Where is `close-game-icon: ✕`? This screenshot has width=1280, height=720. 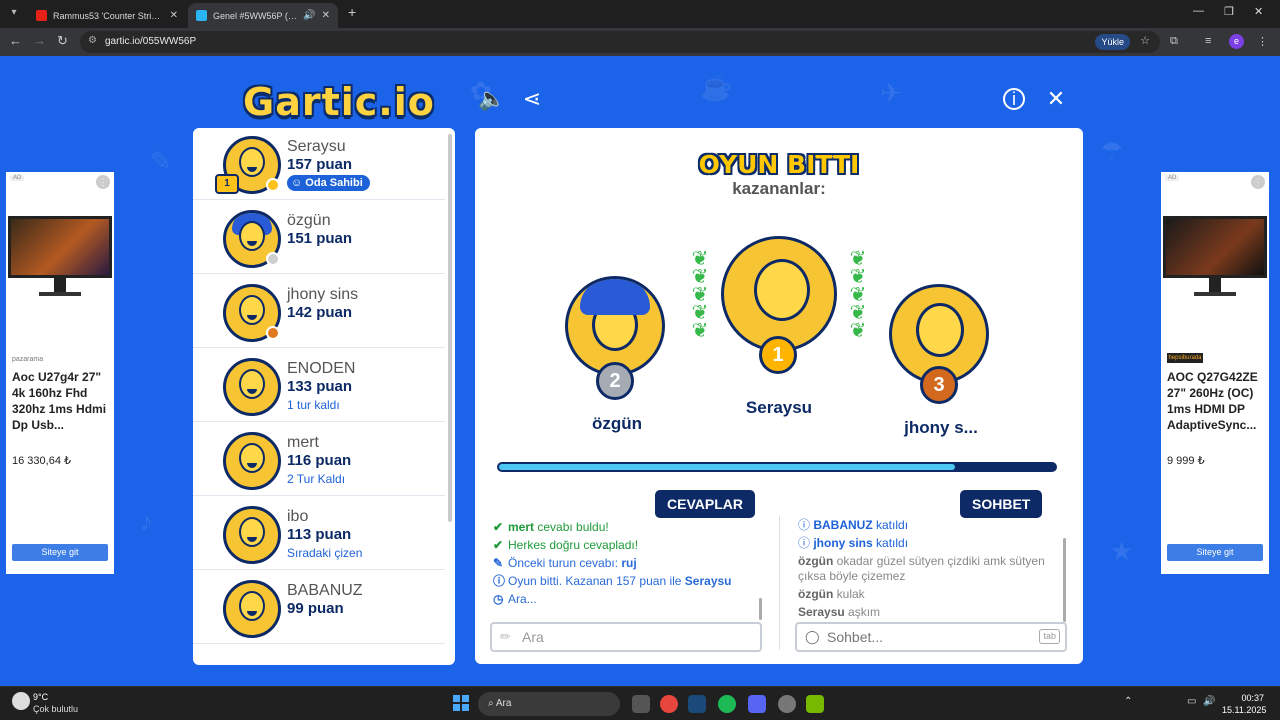
close-game-icon: ✕ is located at coordinates (1056, 99).